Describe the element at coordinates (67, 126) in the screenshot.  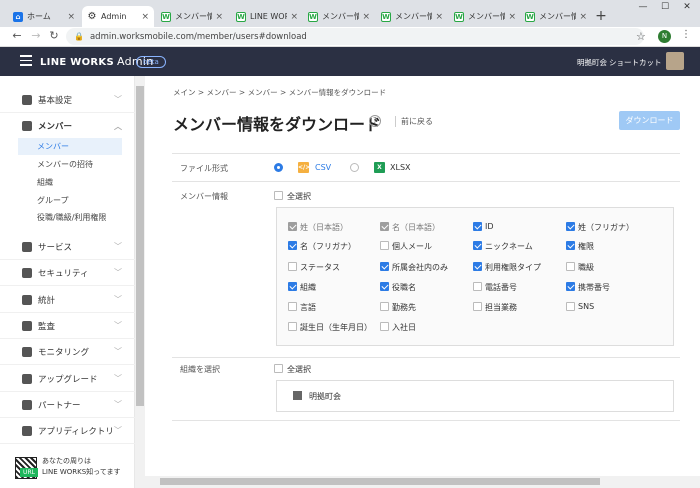
I see `sidebar-item-members: メンバー ︿` at that location.